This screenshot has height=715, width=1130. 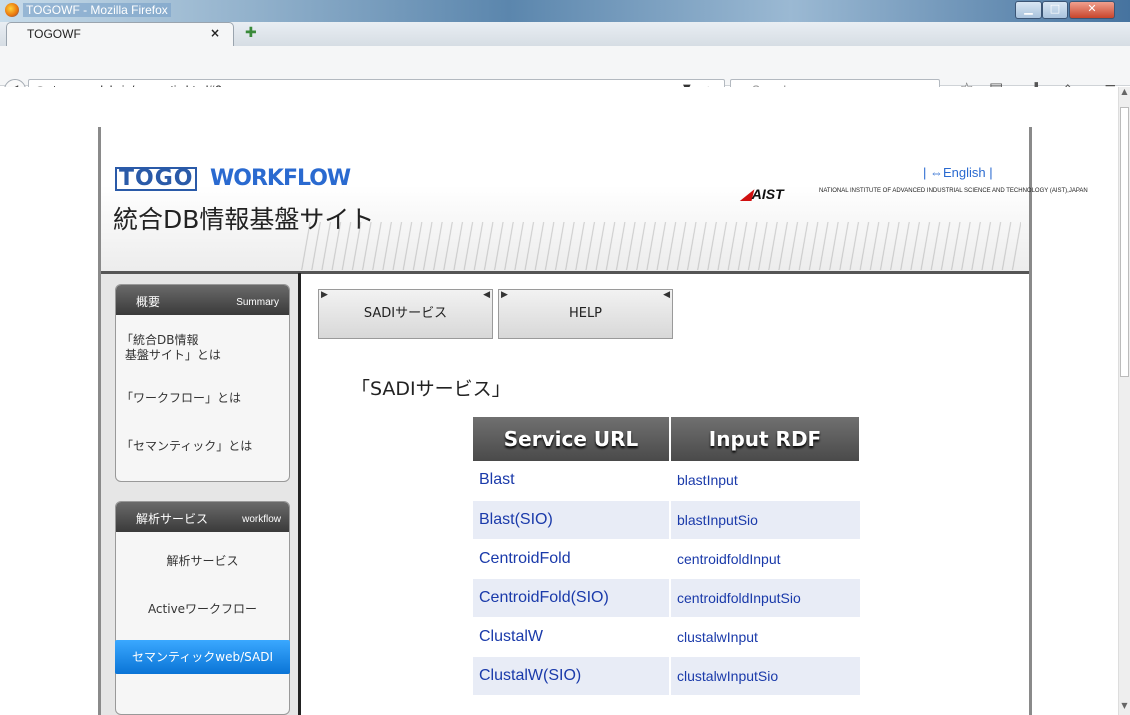 I want to click on browser-tab: TOGOWF ×, so click(x=120, y=34).